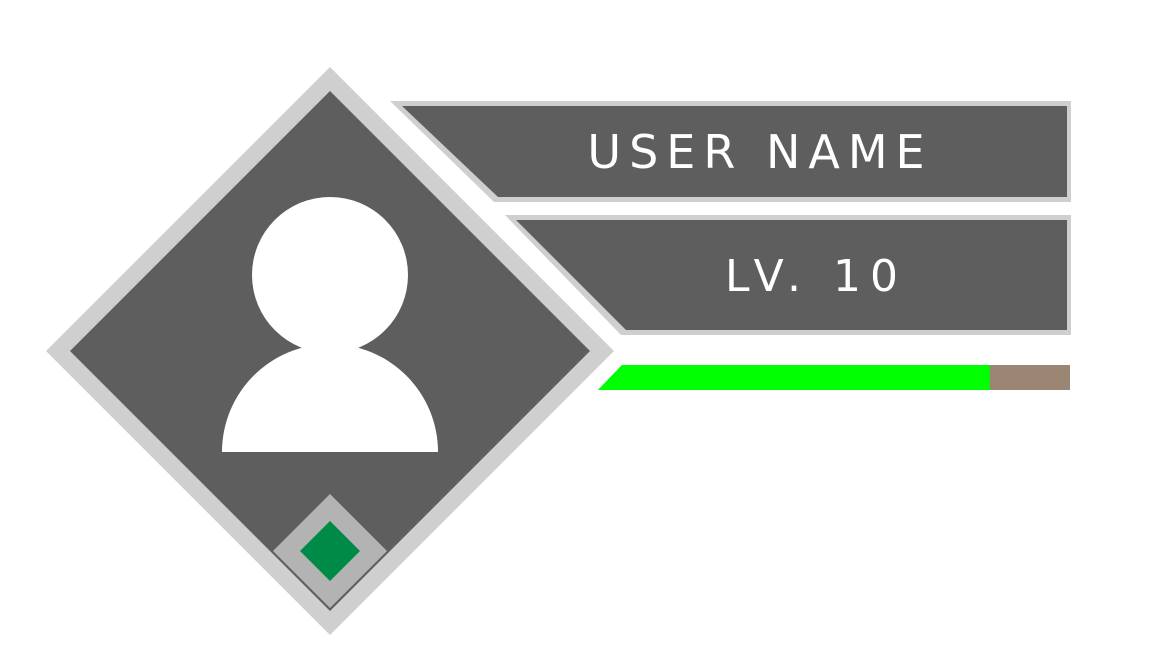  I want to click on xp-bar-fill, so click(794, 377).